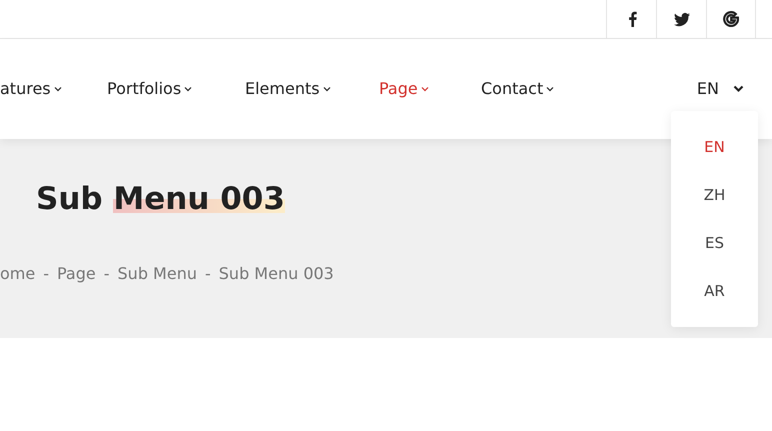  I want to click on breadcrumb-link: Sub Menu, so click(157, 274).